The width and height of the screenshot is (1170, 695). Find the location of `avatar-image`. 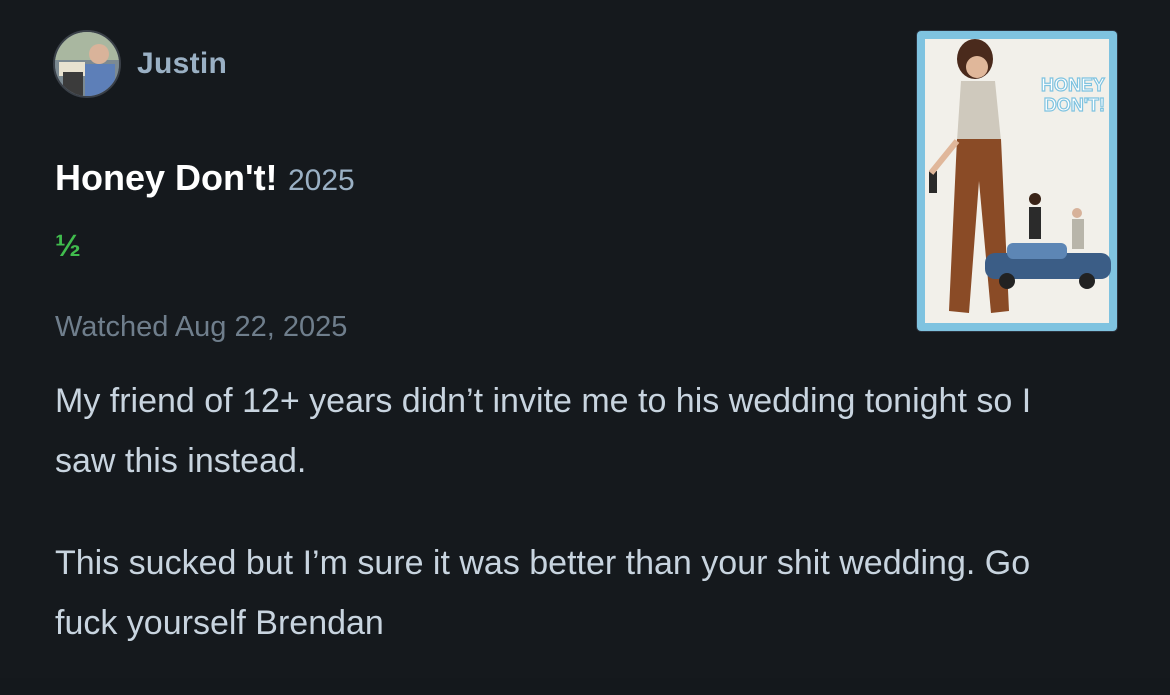

avatar-image is located at coordinates (87, 64).